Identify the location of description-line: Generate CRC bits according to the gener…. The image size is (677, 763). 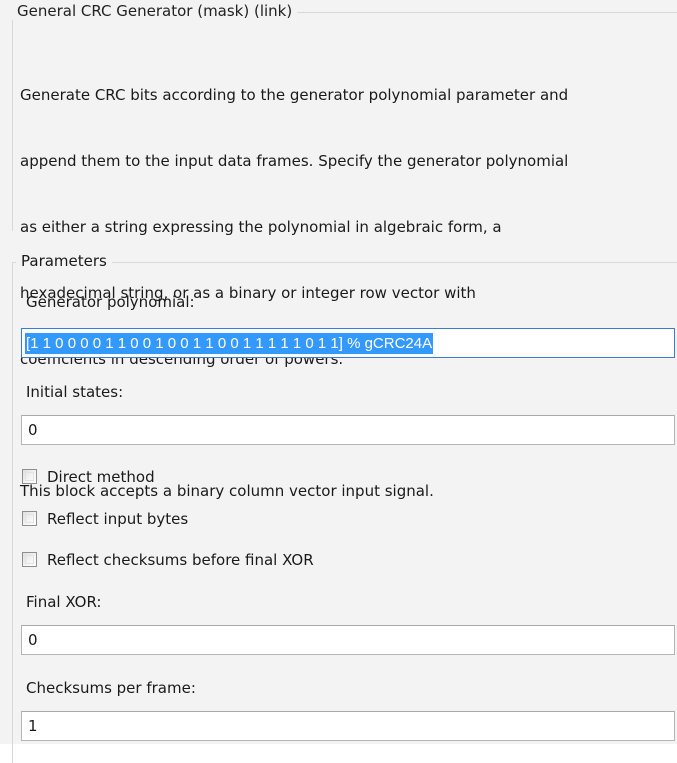
(294, 95).